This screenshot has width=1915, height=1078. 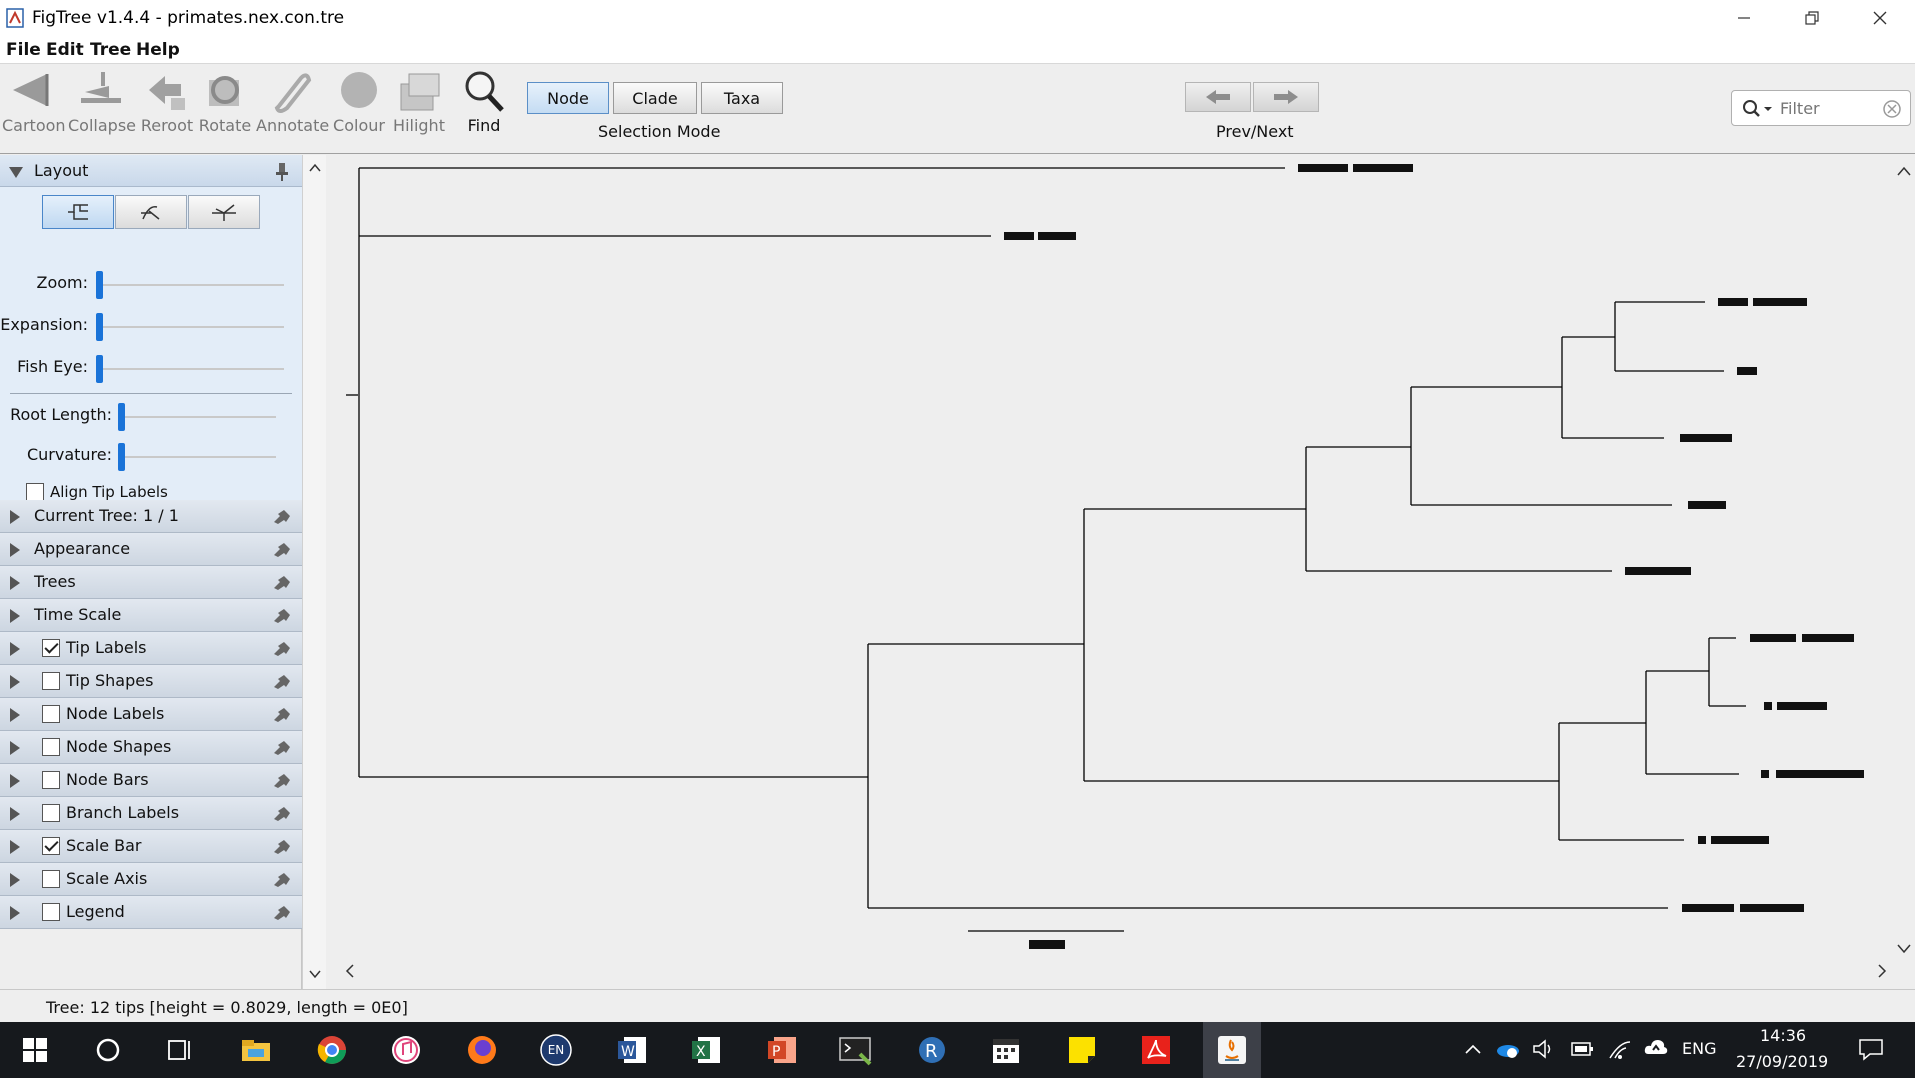 What do you see at coordinates (151, 714) in the screenshot?
I see `section-node-labels: Node Labels` at bounding box center [151, 714].